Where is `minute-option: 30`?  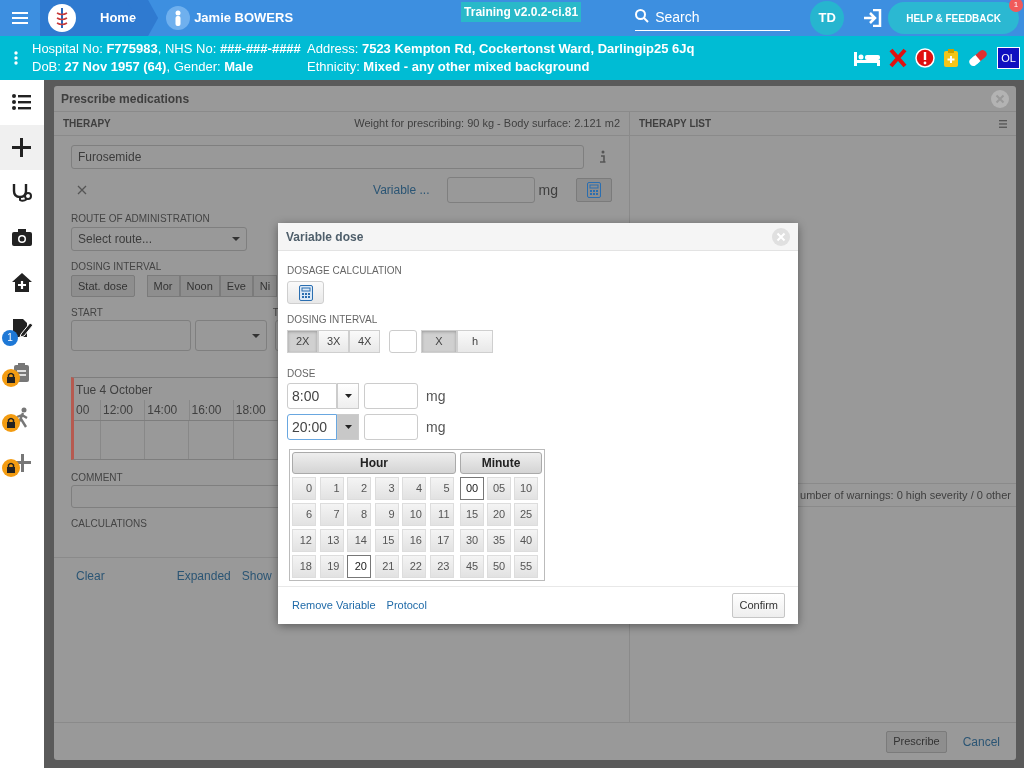 minute-option: 30 is located at coordinates (472, 540).